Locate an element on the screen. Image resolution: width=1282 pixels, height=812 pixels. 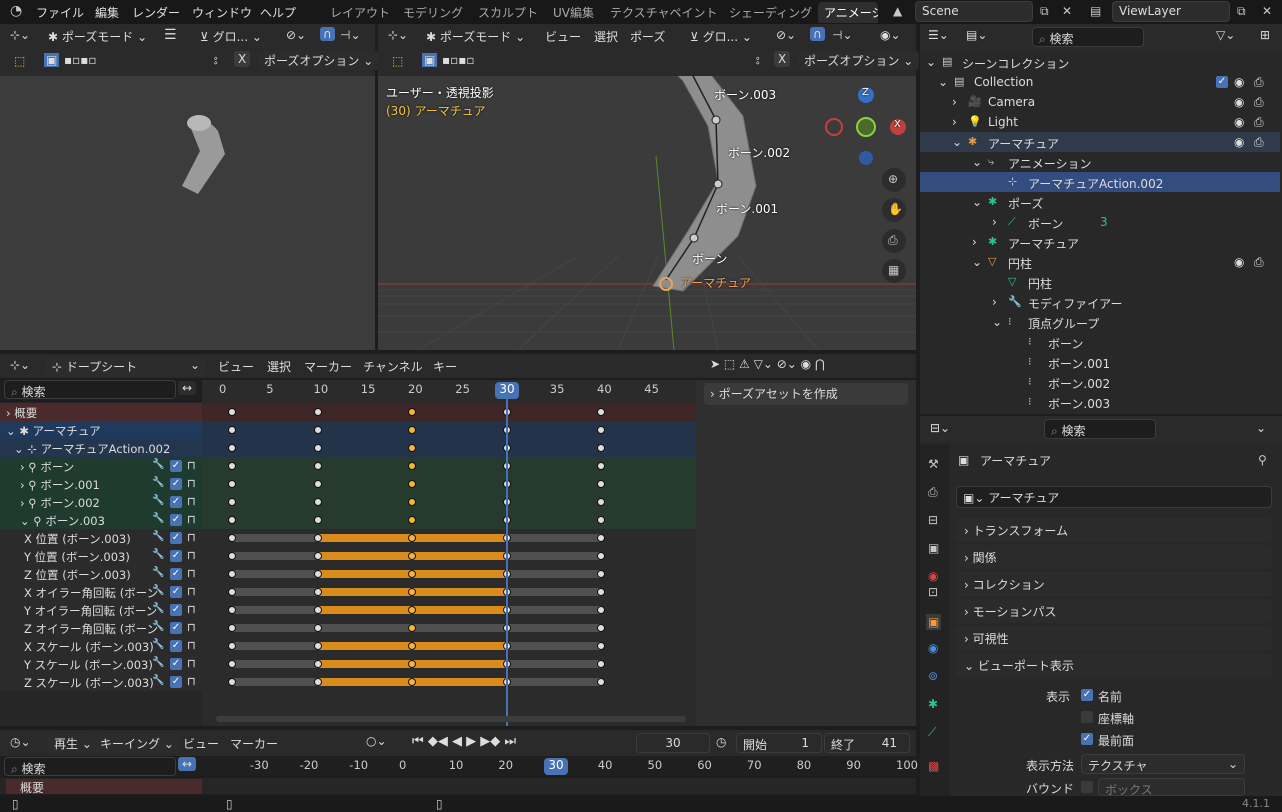
outliner-item: ⌄ ▽ 円柱 ◉ ⎙ is located at coordinates (1100, 262).